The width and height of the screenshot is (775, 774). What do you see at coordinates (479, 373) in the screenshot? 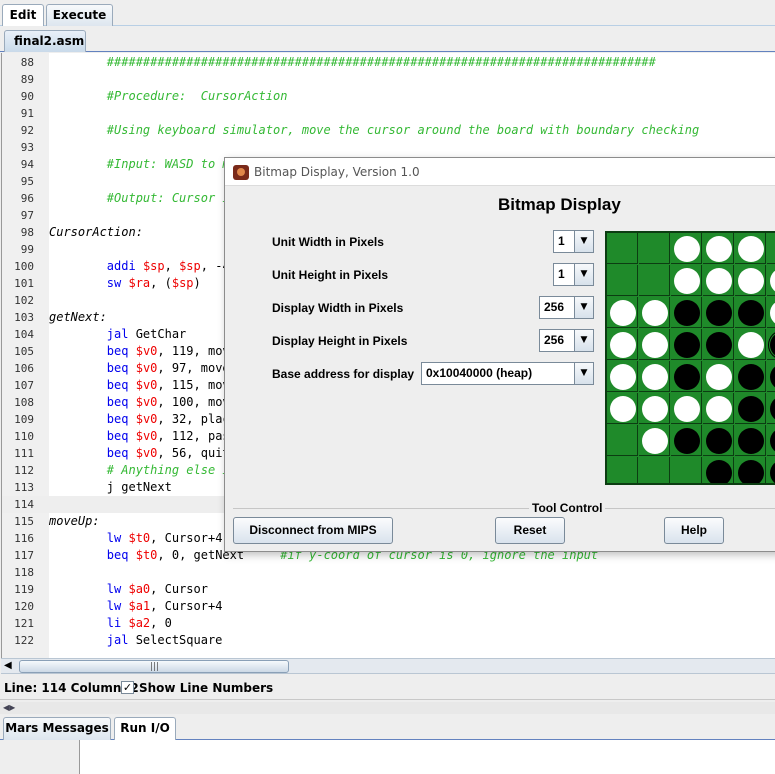
I see `base-address-value: 0x10040000 (heap)` at bounding box center [479, 373].